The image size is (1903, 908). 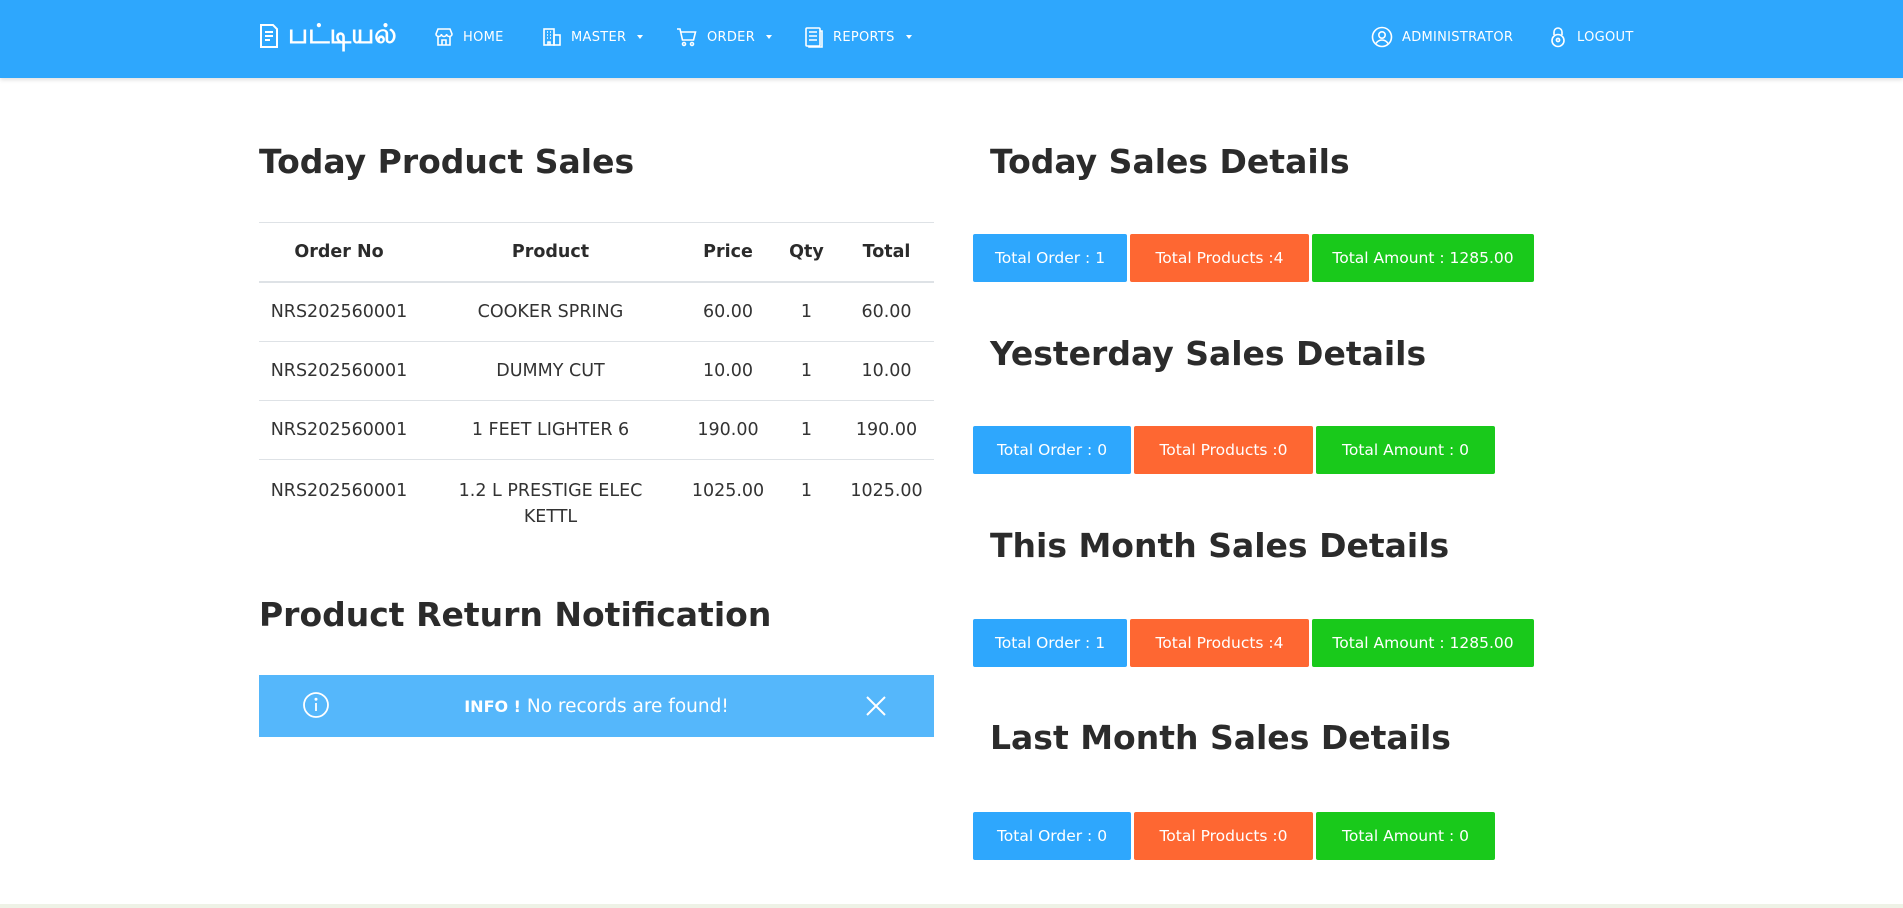 I want to click on price-cell: 1025.00, so click(x=728, y=491).